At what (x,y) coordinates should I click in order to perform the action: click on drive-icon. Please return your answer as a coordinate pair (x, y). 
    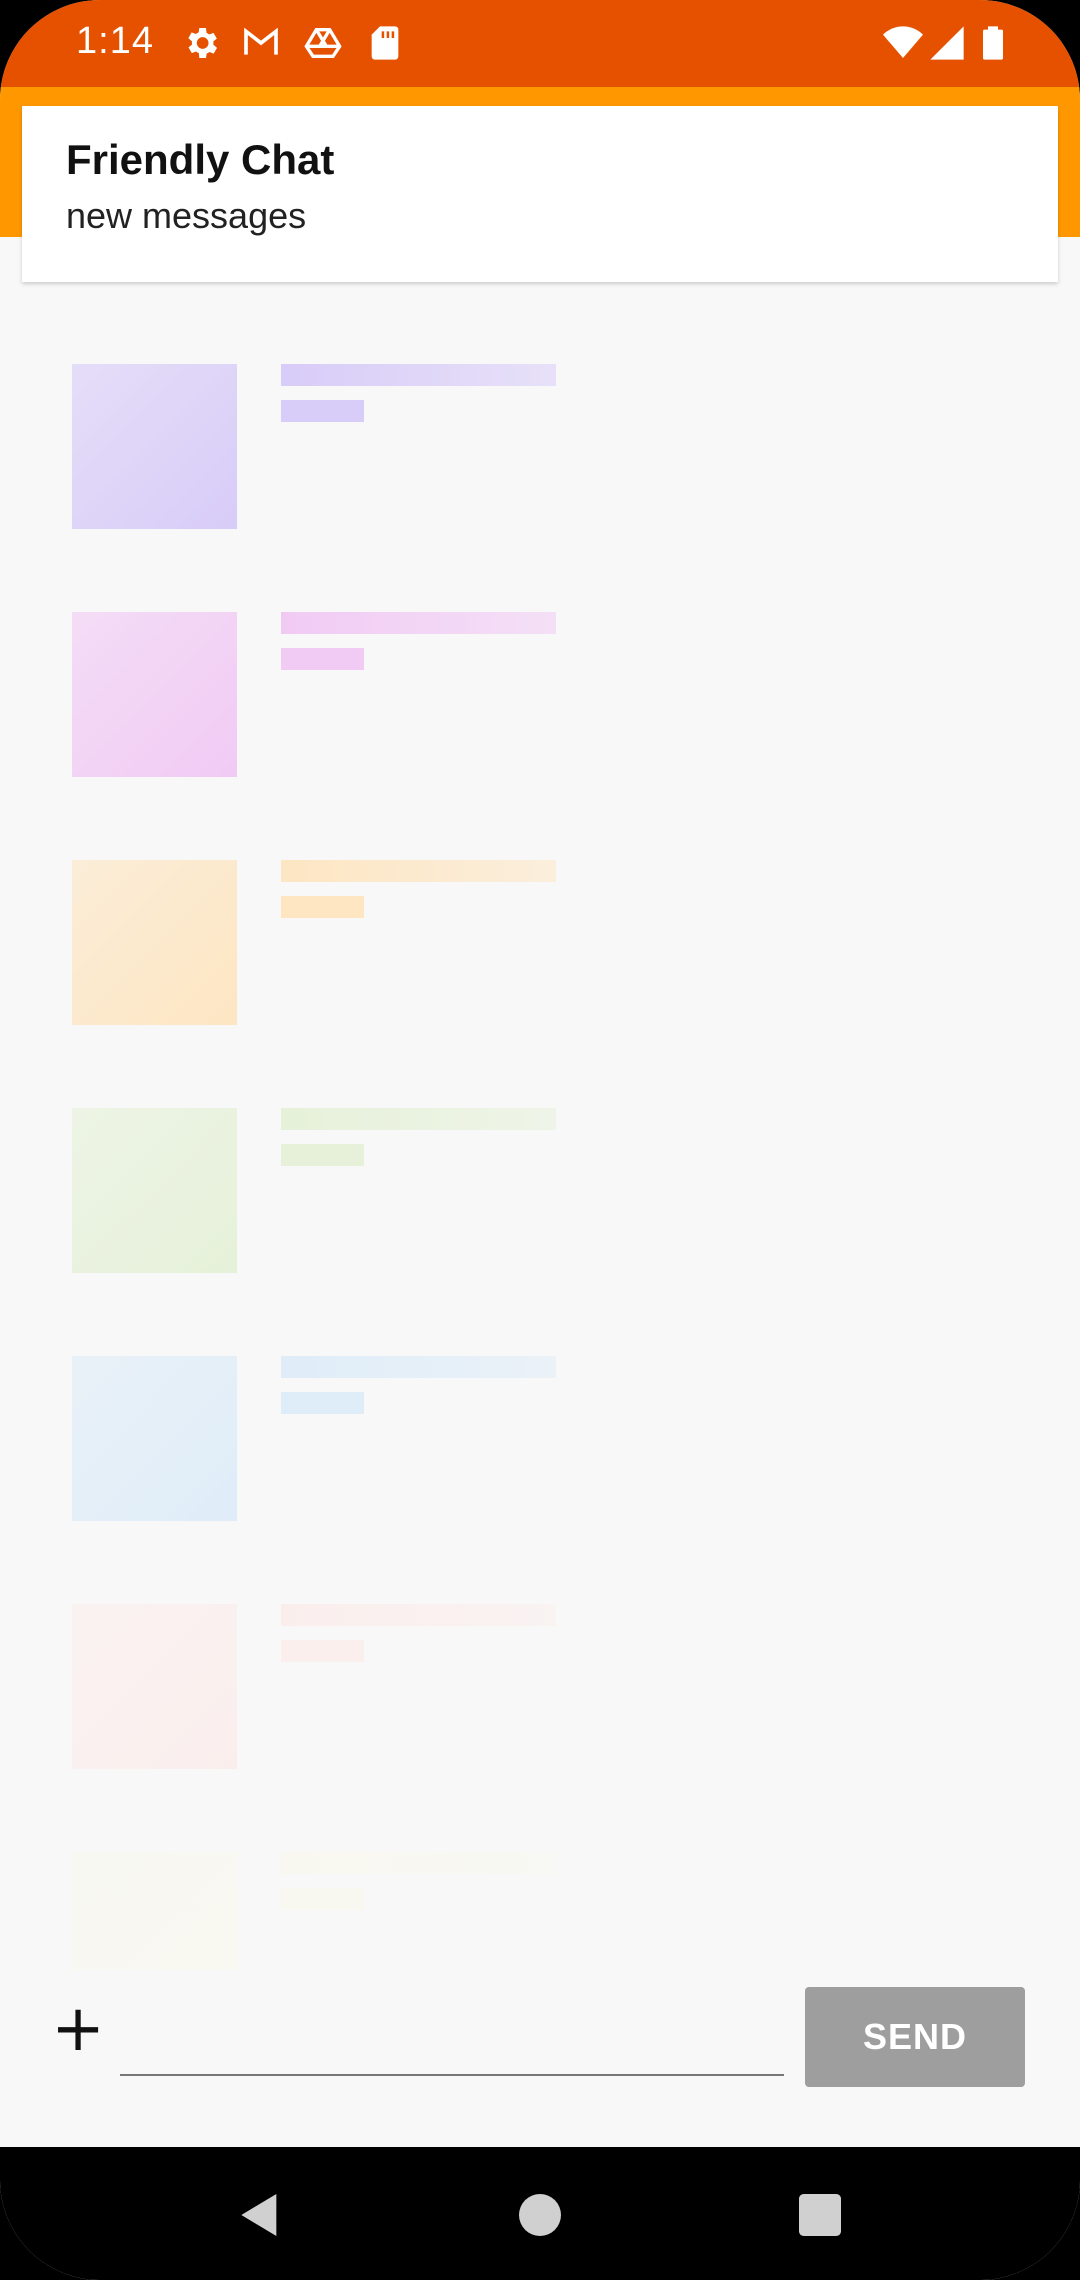
    Looking at the image, I should click on (323, 43).